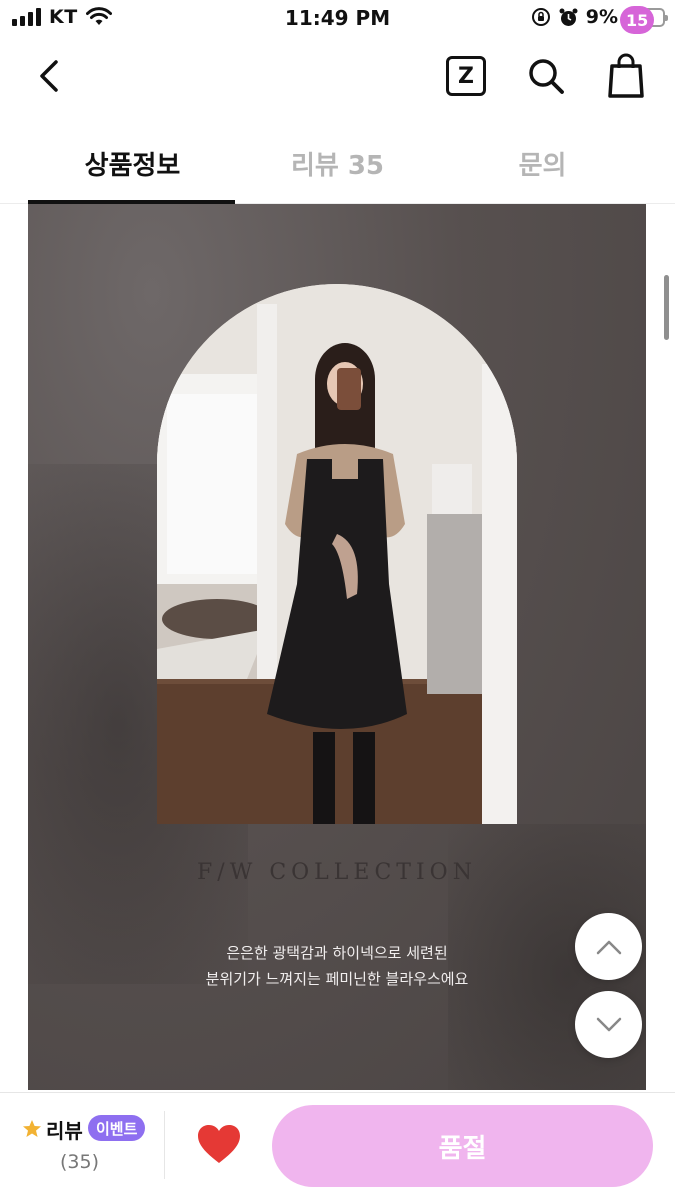  I want to click on chevron-up-icon, so click(608, 947).